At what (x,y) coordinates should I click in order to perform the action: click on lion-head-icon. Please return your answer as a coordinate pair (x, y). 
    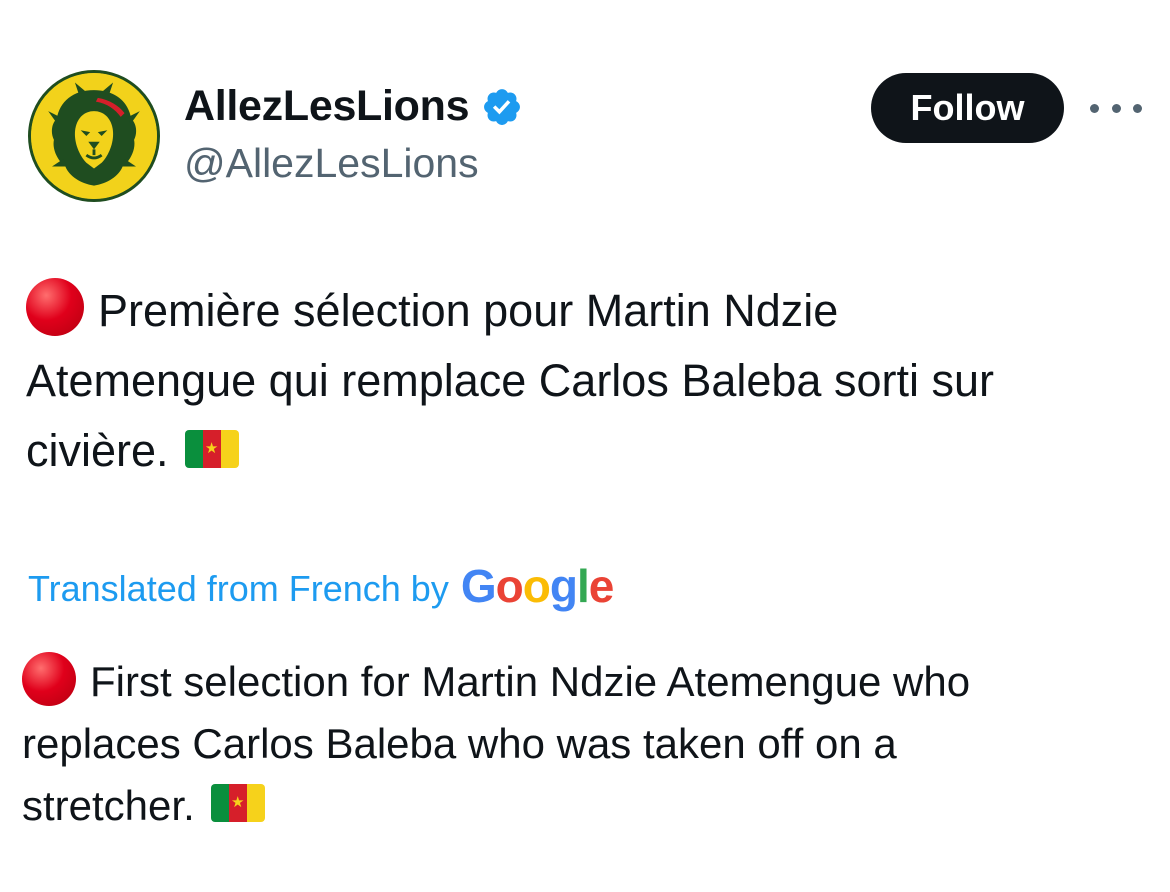
    Looking at the image, I should click on (94, 136).